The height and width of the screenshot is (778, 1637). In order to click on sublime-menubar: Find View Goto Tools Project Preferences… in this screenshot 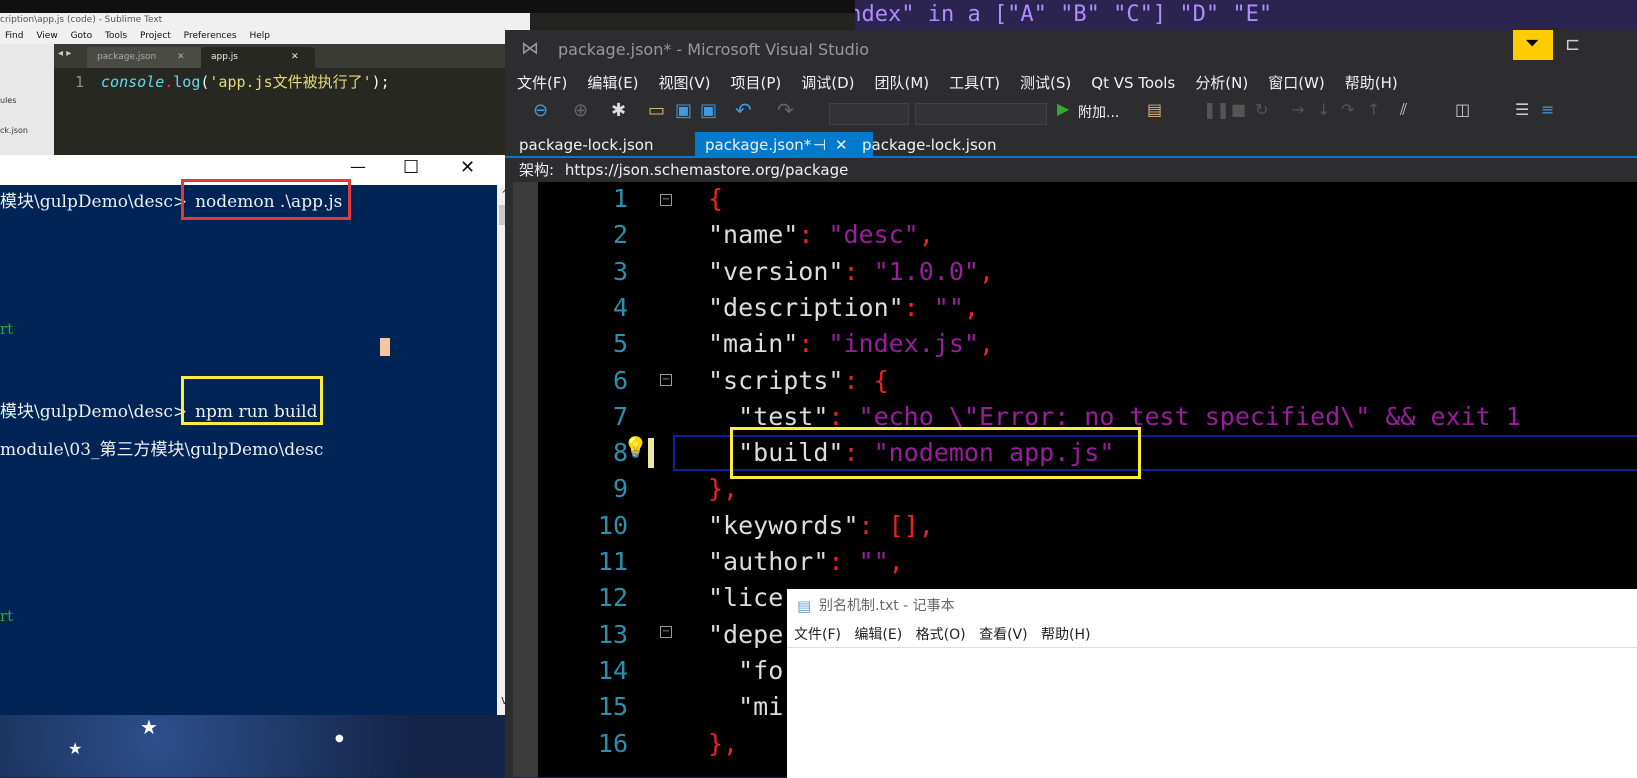, I will do `click(265, 36)`.